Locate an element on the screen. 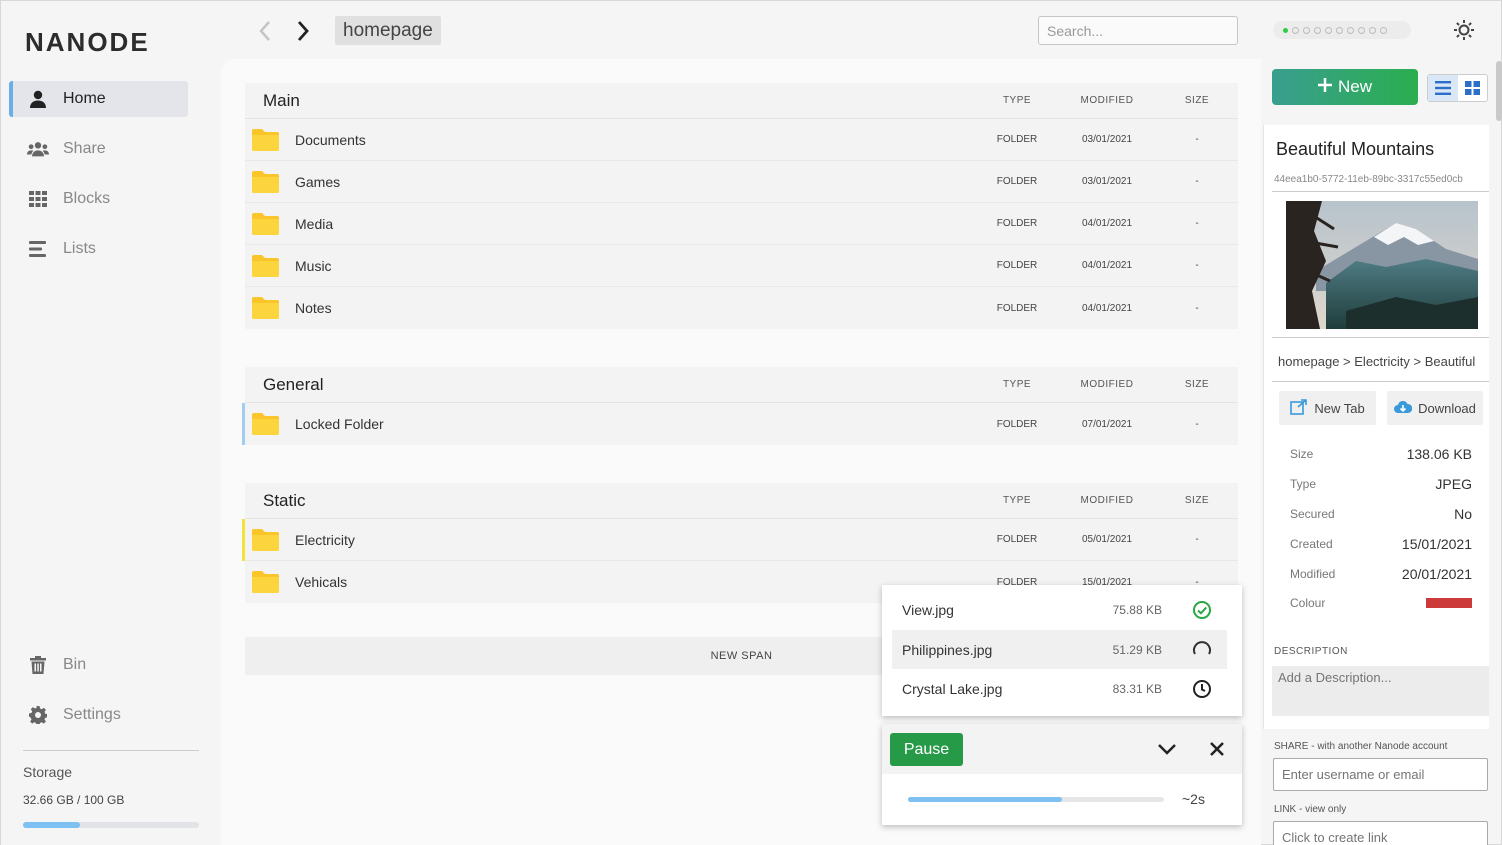 This screenshot has width=1502, height=845. description-field is located at coordinates (1380, 691).